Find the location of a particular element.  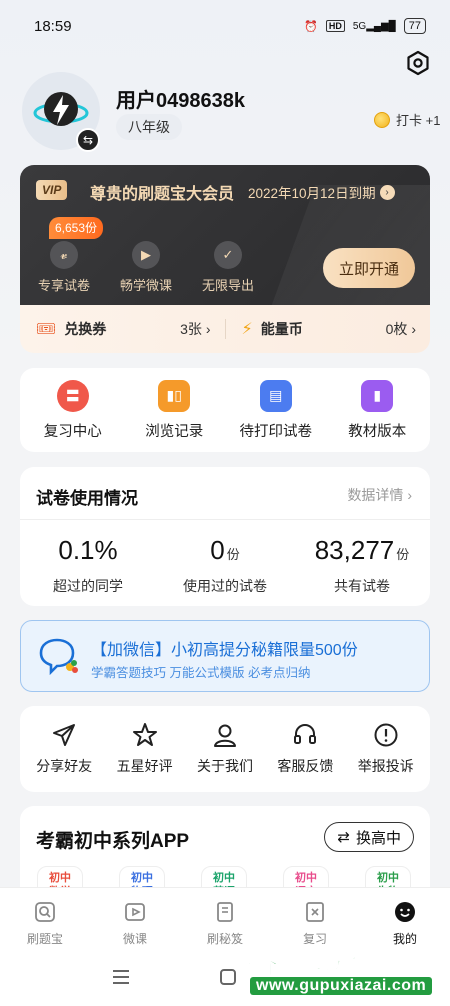

vip-expire: 2022年10月12日到期 › is located at coordinates (321, 192).